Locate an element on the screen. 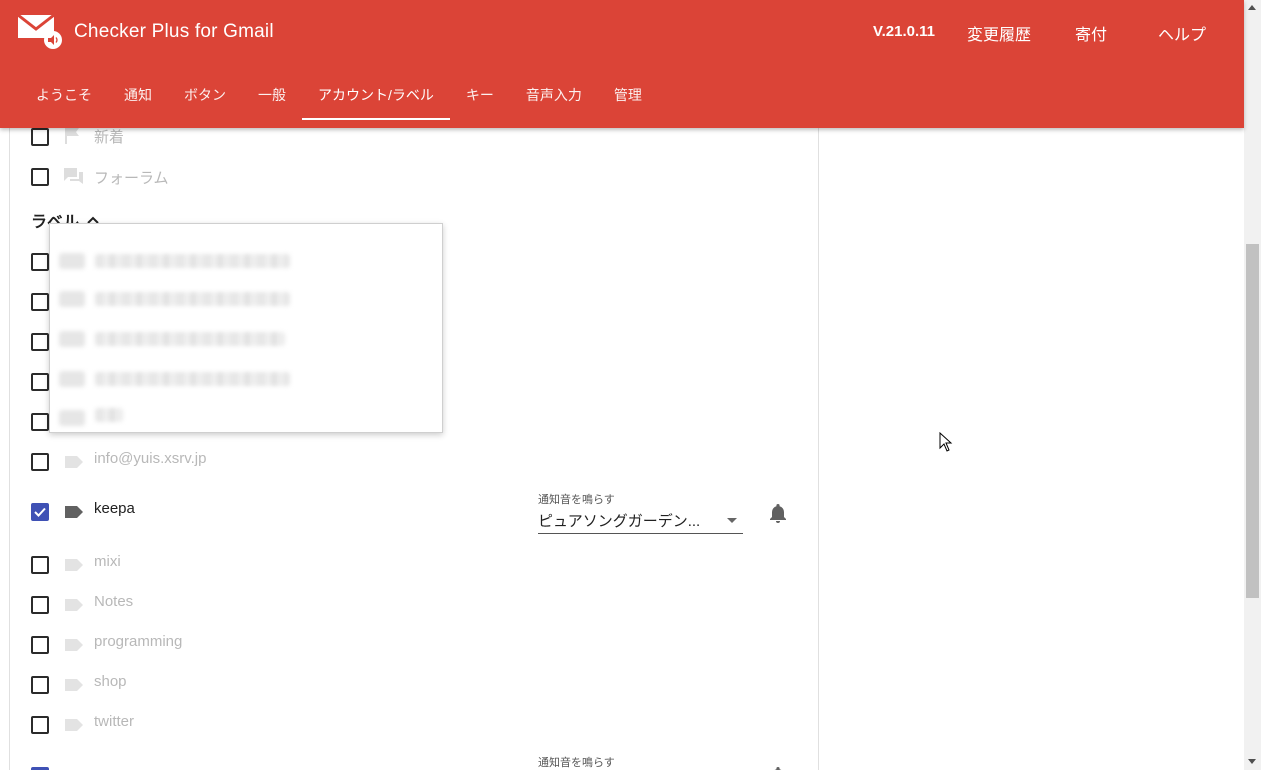  label-name: Notes is located at coordinates (114, 601).